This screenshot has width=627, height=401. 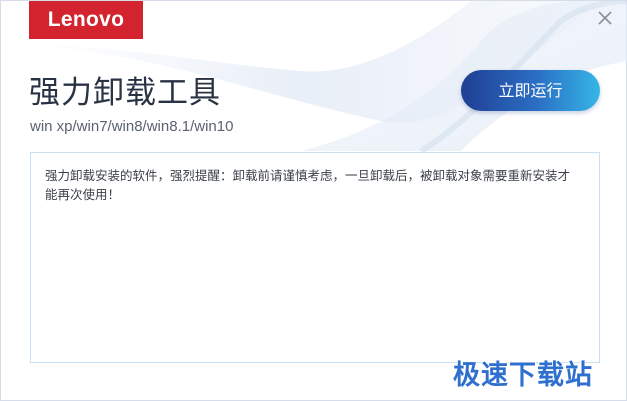 I want to click on page-title: 强力卸载工具, so click(x=125, y=93).